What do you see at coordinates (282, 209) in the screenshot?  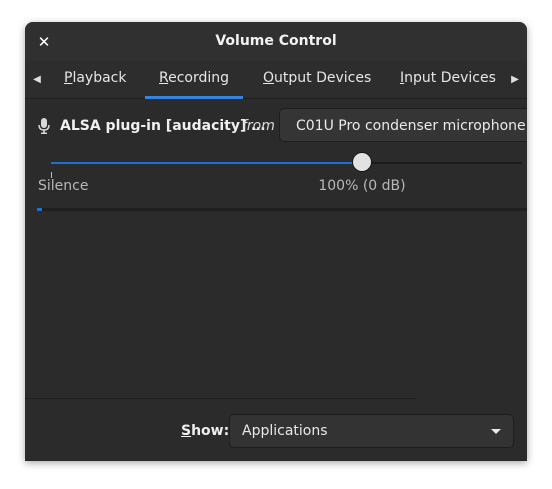 I see `peak-level-meter` at bounding box center [282, 209].